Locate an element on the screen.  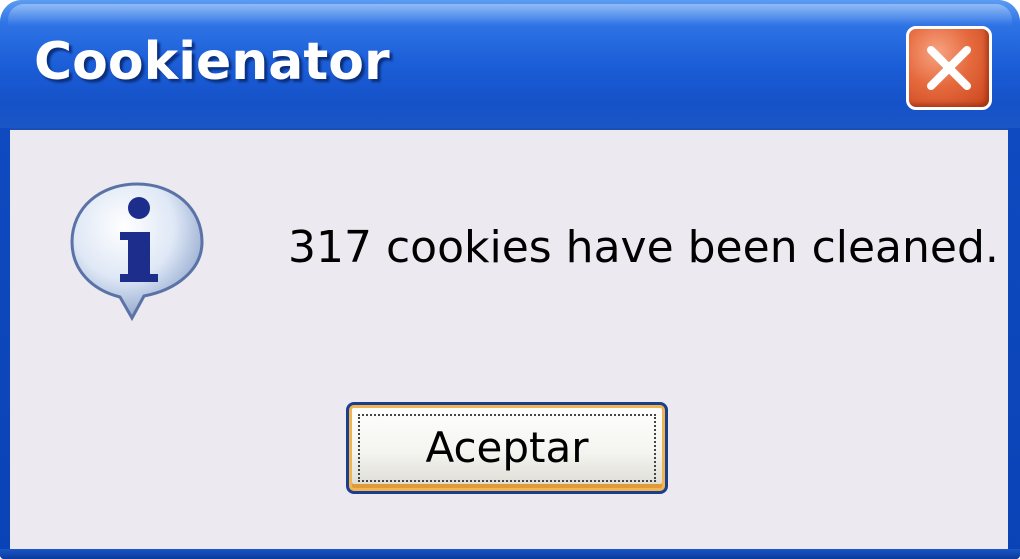
window-title: Cookienator is located at coordinates (212, 62).